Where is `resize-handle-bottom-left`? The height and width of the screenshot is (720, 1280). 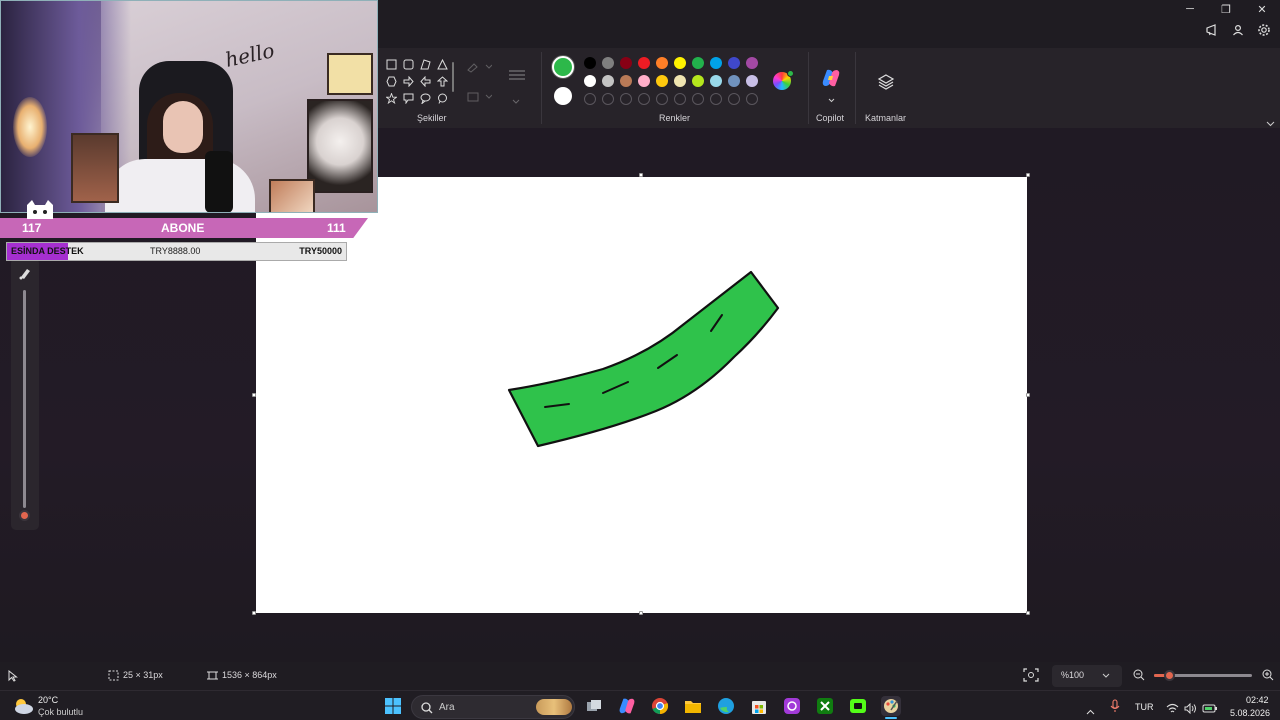
resize-handle-bottom-left is located at coordinates (254, 613).